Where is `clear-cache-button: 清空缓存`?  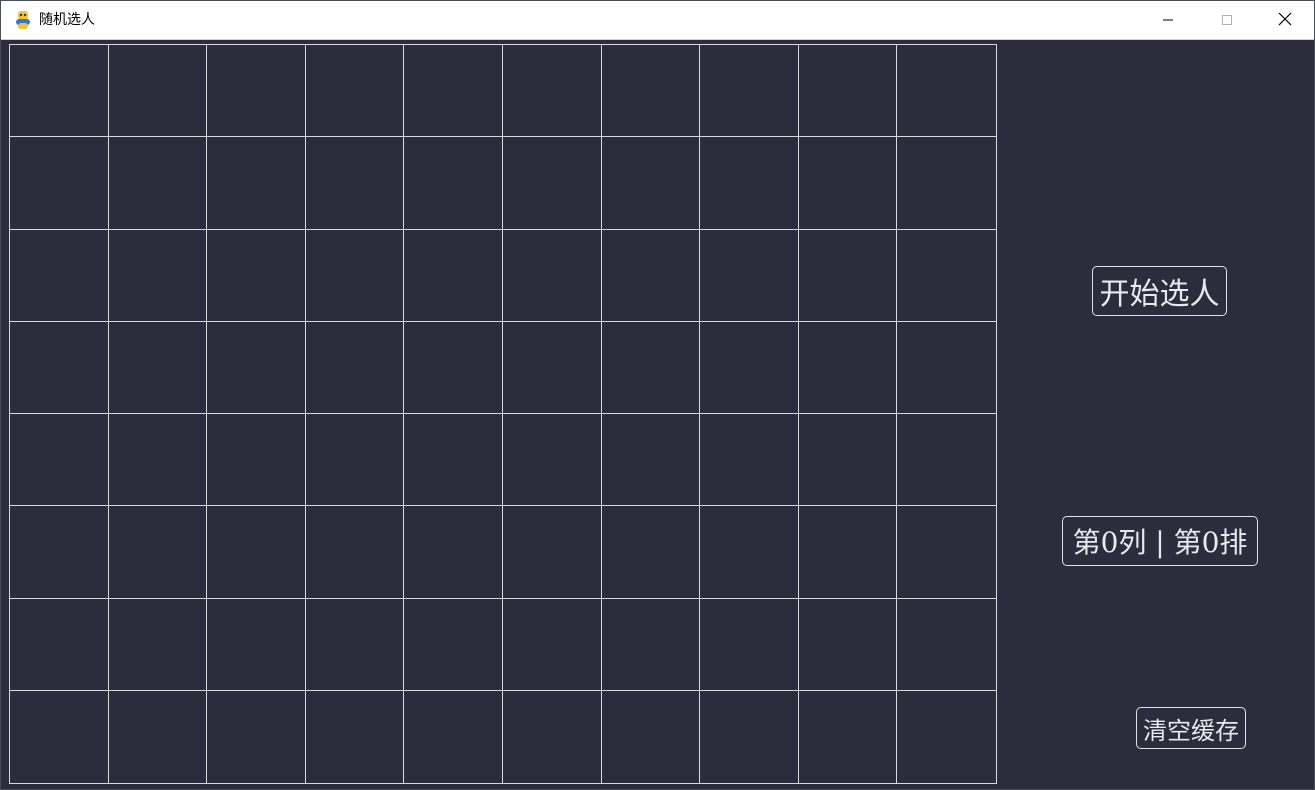
clear-cache-button: 清空缓存 is located at coordinates (1191, 728).